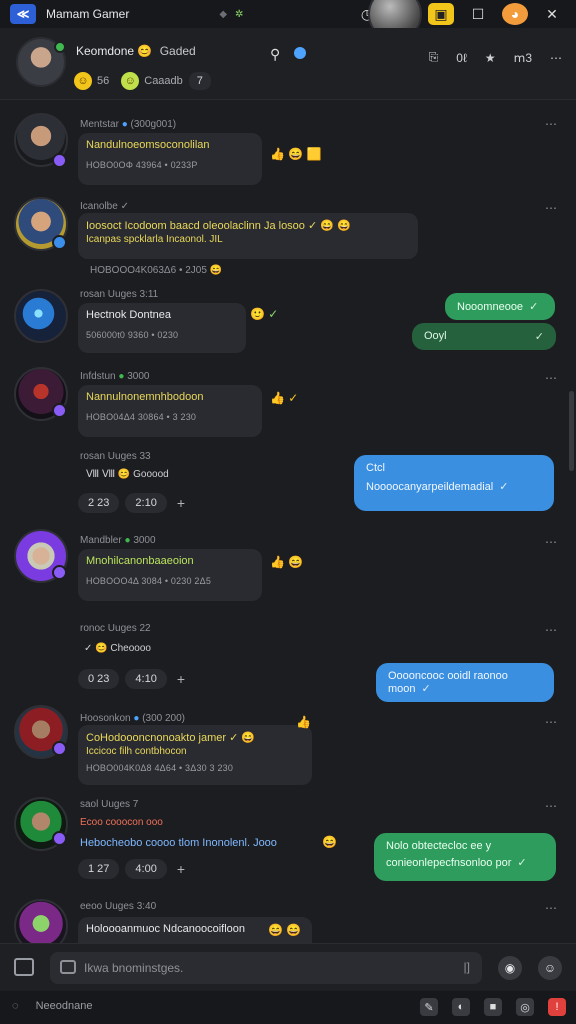 The height and width of the screenshot is (1024, 576). What do you see at coordinates (461, 57) in the screenshot?
I see `header-label-1: 0ℓ` at bounding box center [461, 57].